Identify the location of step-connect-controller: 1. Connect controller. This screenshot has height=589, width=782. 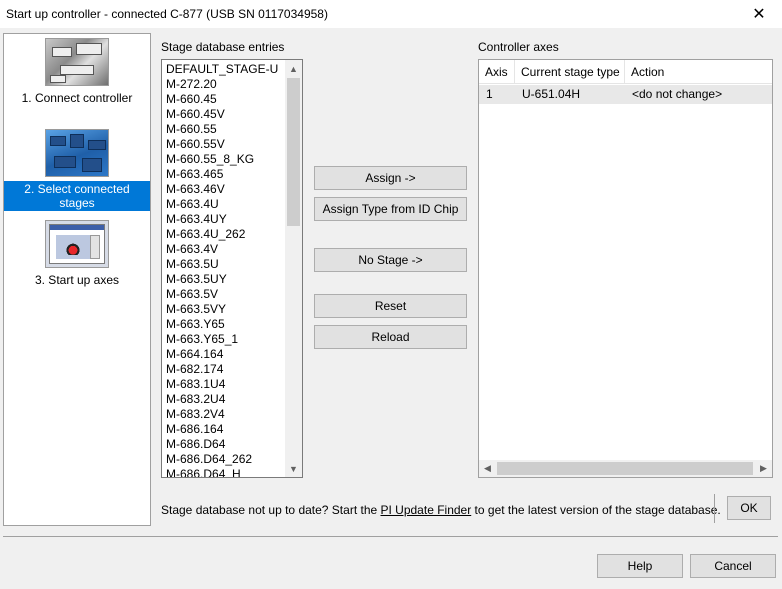
(77, 72).